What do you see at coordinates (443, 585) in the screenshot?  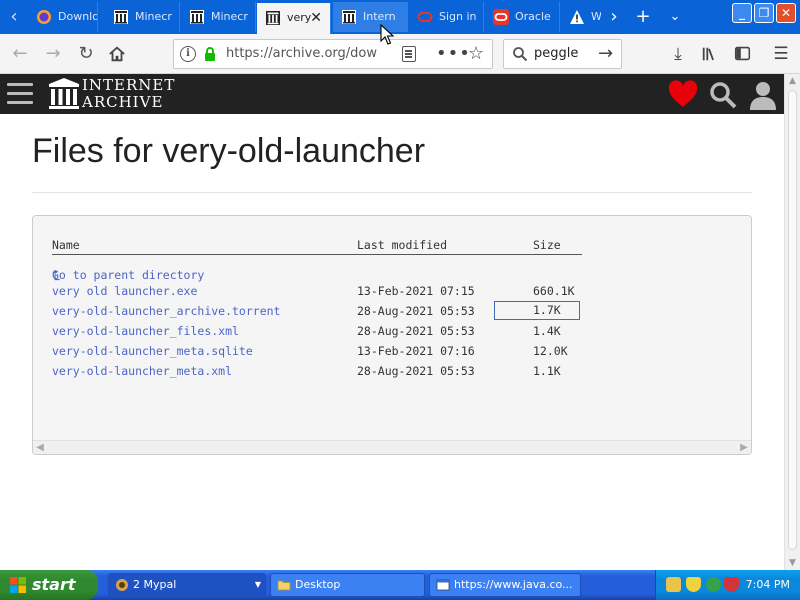 I see `browser-window-icon` at bounding box center [443, 585].